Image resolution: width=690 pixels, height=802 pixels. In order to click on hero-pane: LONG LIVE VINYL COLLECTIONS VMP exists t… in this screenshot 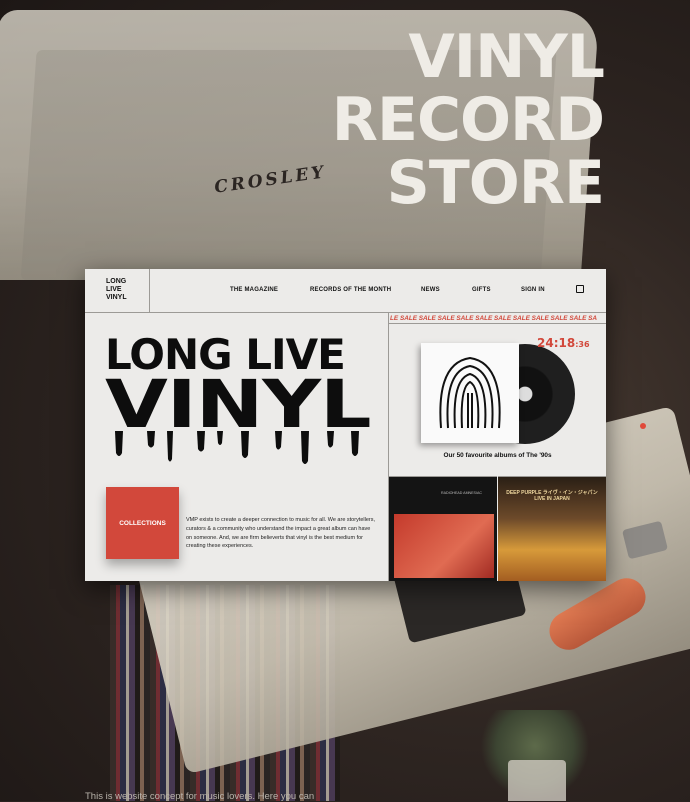, I will do `click(237, 447)`.